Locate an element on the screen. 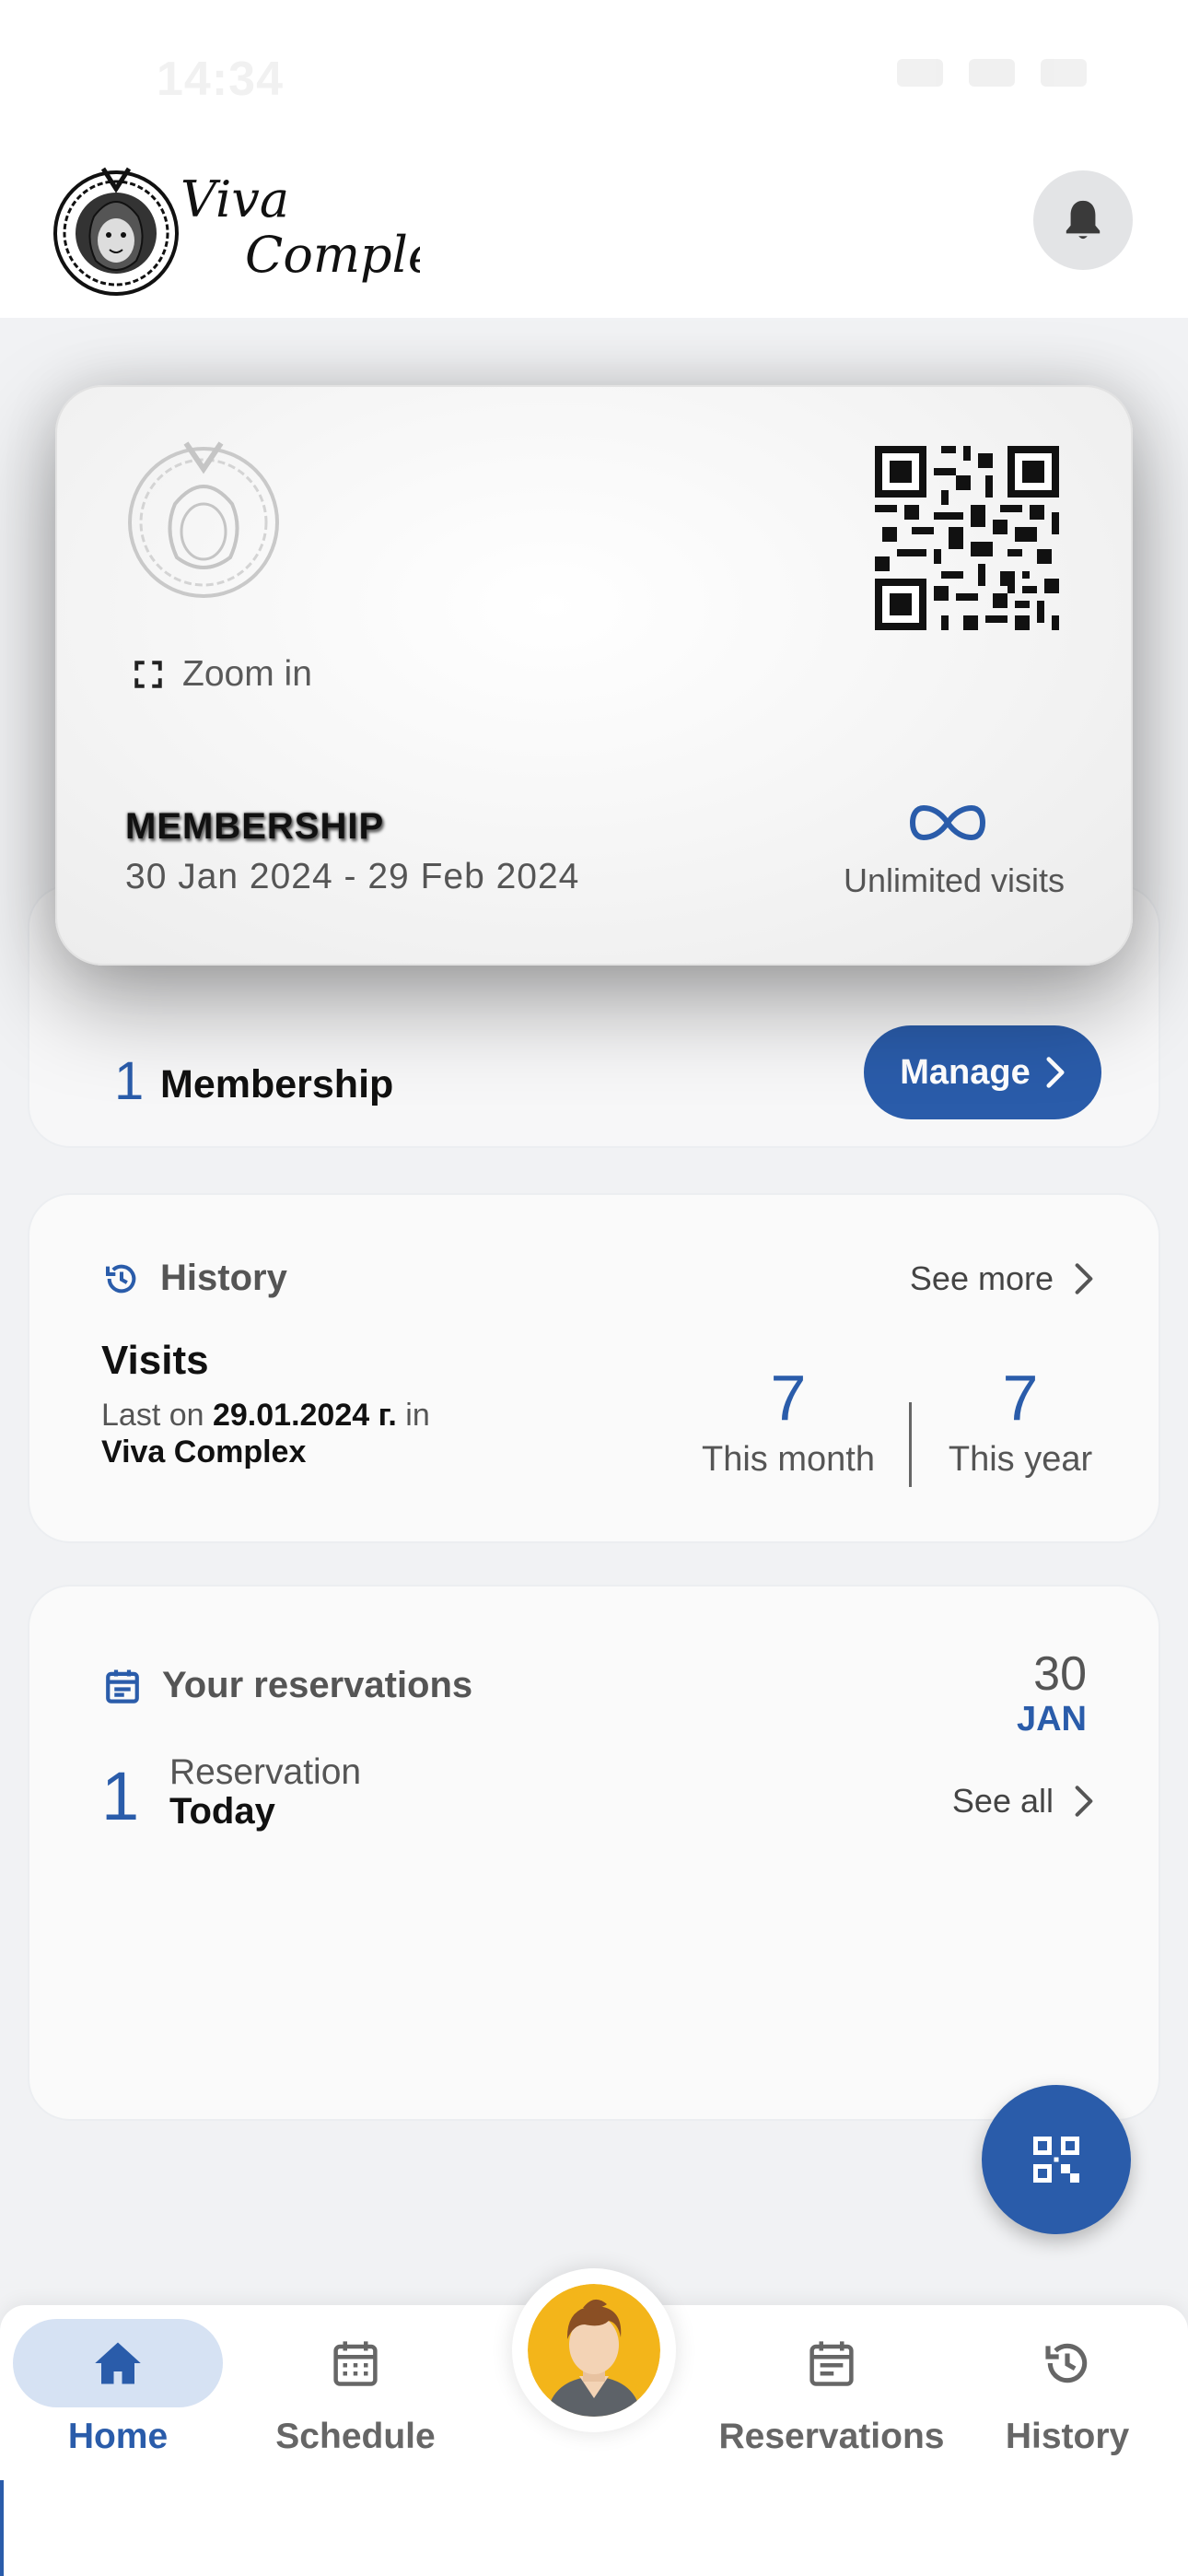  last-on-prefix: Last on is located at coordinates (152, 1415).